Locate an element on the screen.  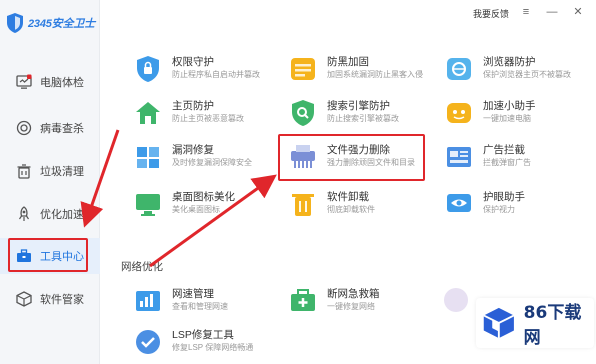
sidebar-item-label: 垃圾清理 is located at coordinates (62, 172).